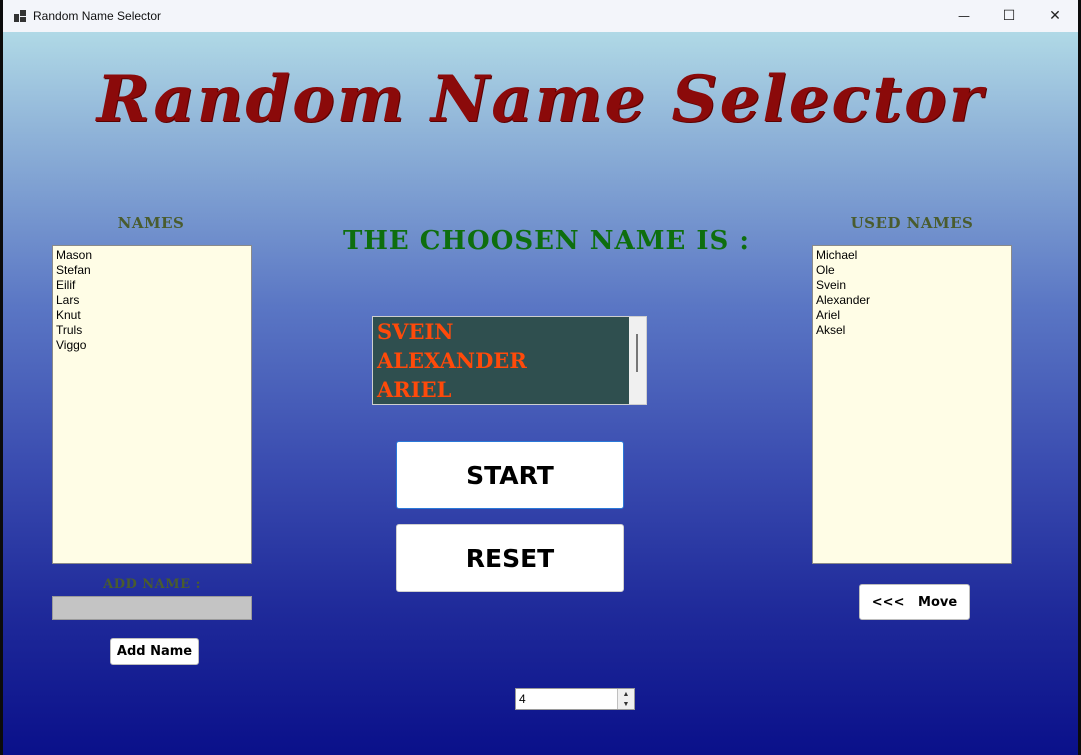  What do you see at coordinates (151, 223) in the screenshot?
I see `names-label: NAMES` at bounding box center [151, 223].